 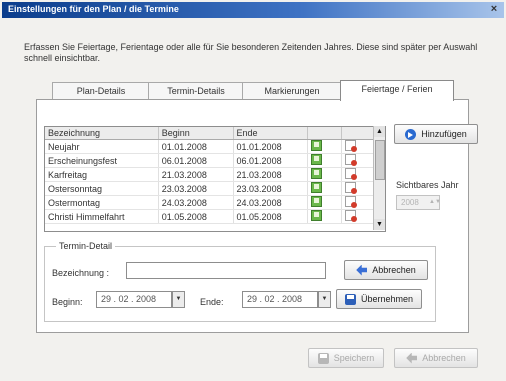 I want to click on column-header-edit, so click(x=324, y=133).